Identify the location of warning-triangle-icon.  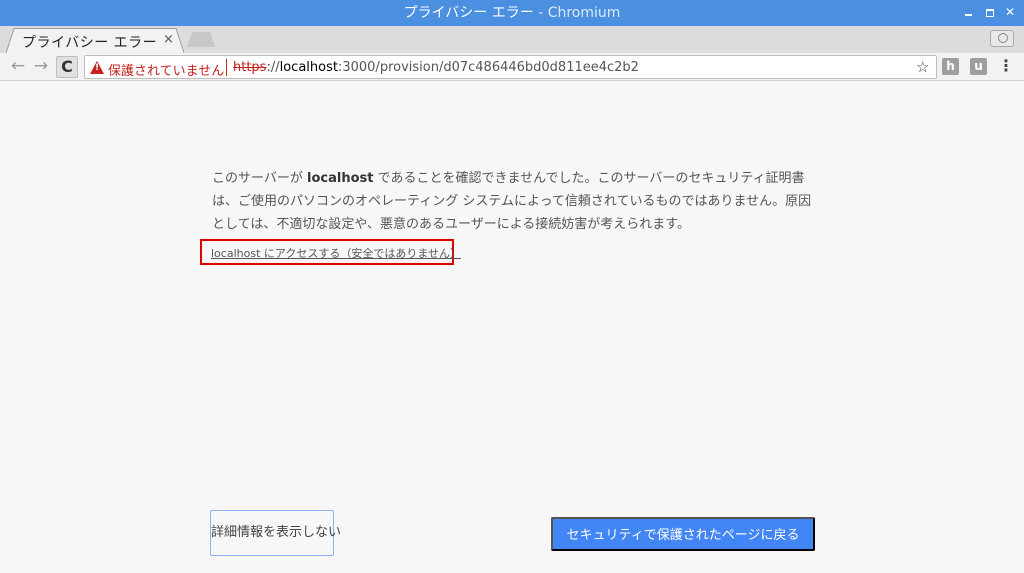
(97, 67).